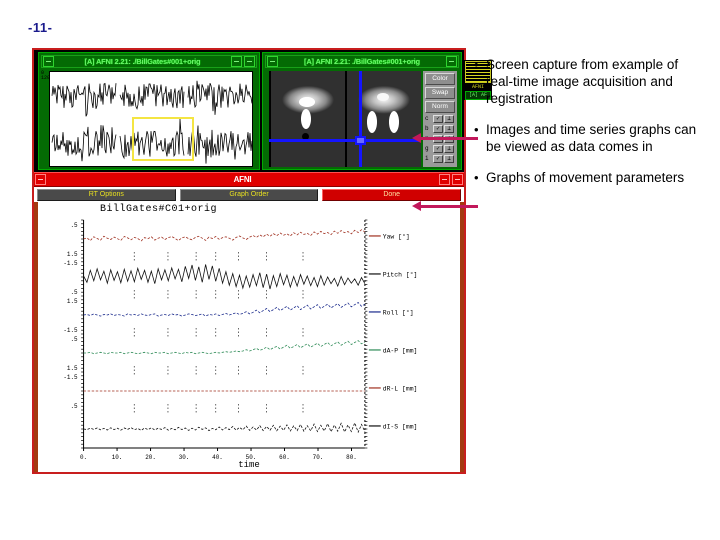  I want to click on afni-button-row: RT Options Graph Order Done, so click(249, 194).